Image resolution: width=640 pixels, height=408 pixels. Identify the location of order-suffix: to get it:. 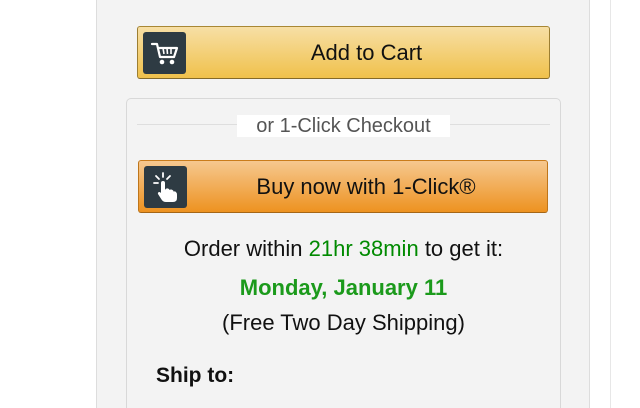
(464, 248).